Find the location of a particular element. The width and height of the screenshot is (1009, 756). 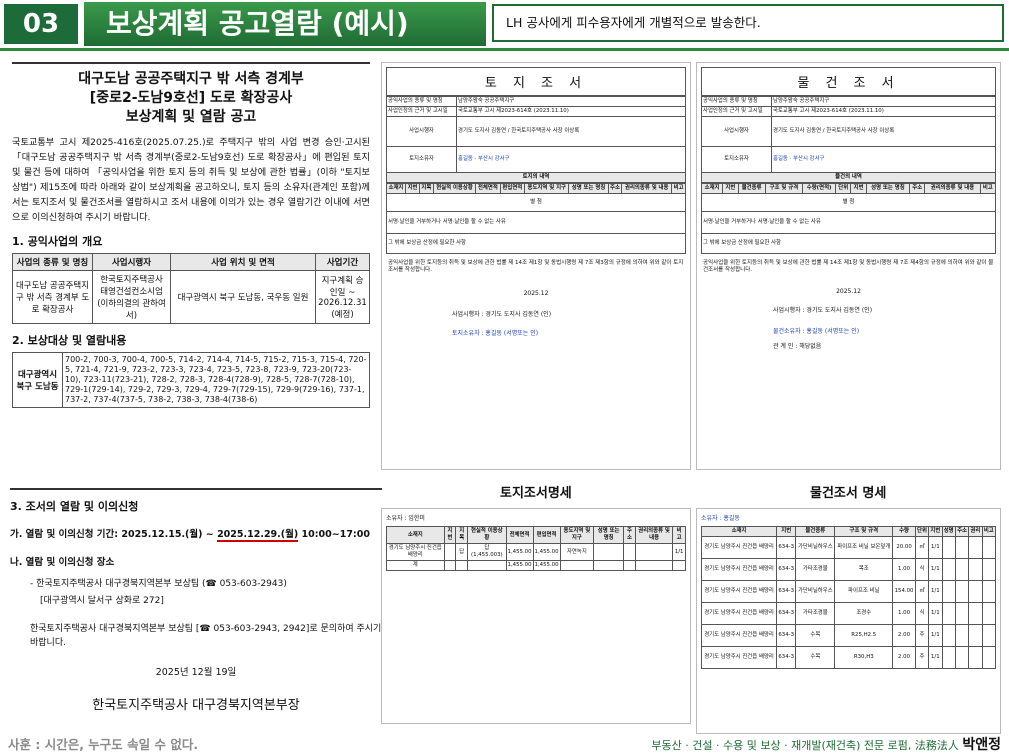

col-header: 현실적 이용상황 is located at coordinates (454, 188).